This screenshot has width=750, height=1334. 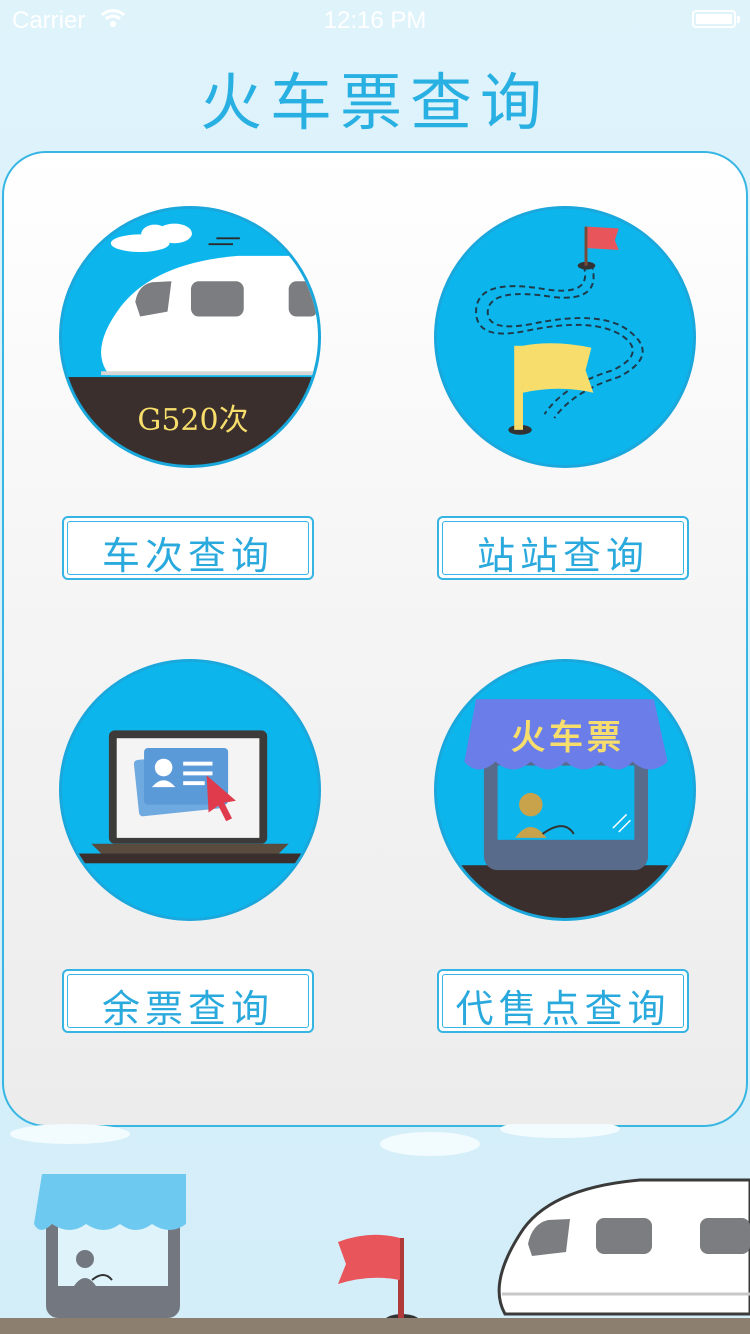 I want to click on booth-sign: 火车票, so click(x=568, y=738).